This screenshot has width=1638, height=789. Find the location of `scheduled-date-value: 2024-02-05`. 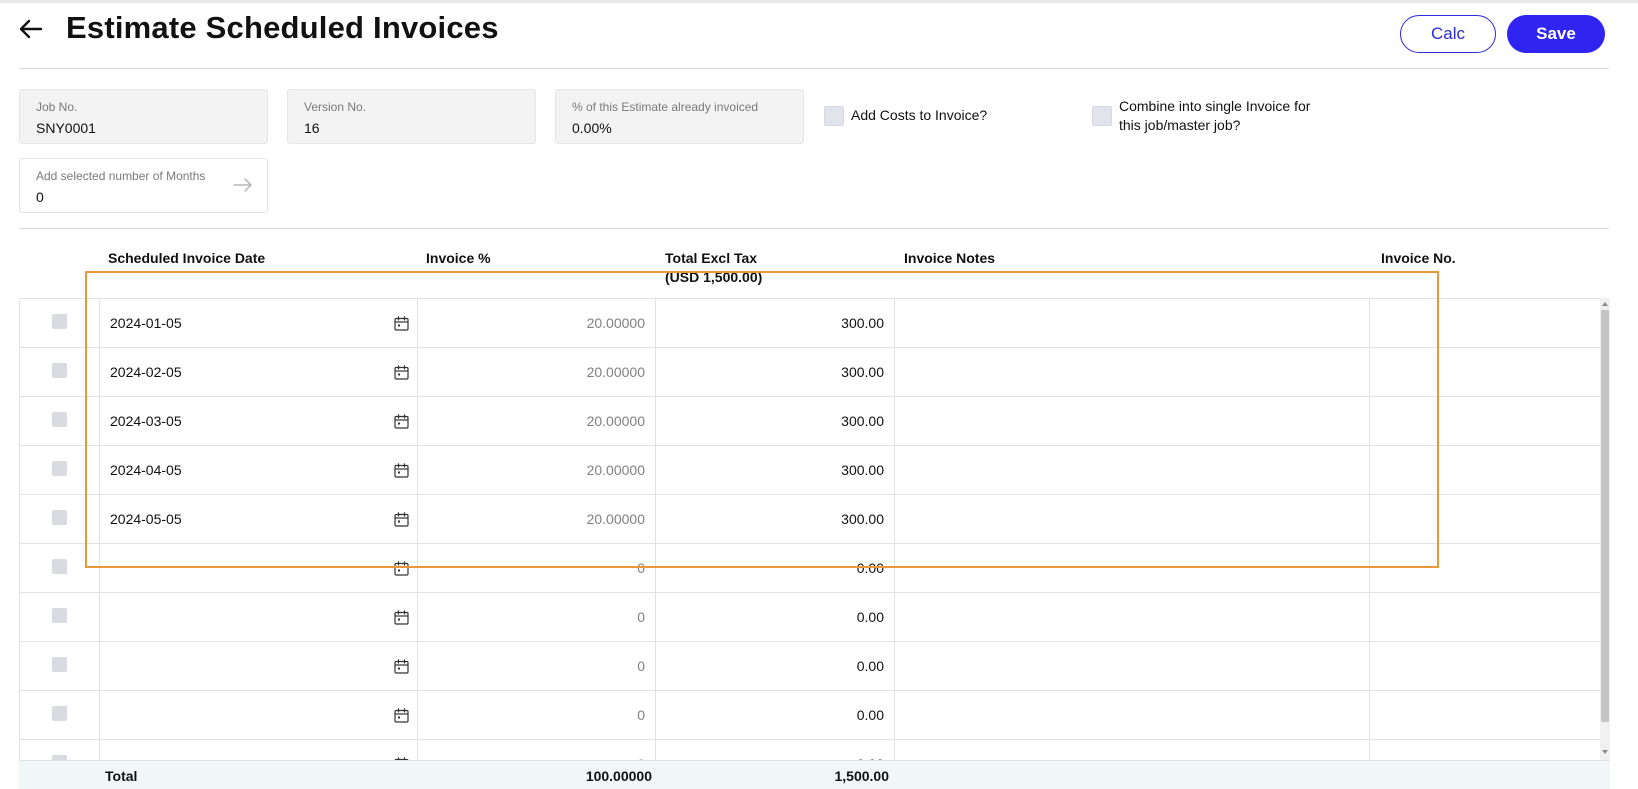

scheduled-date-value: 2024-02-05 is located at coordinates (146, 372).